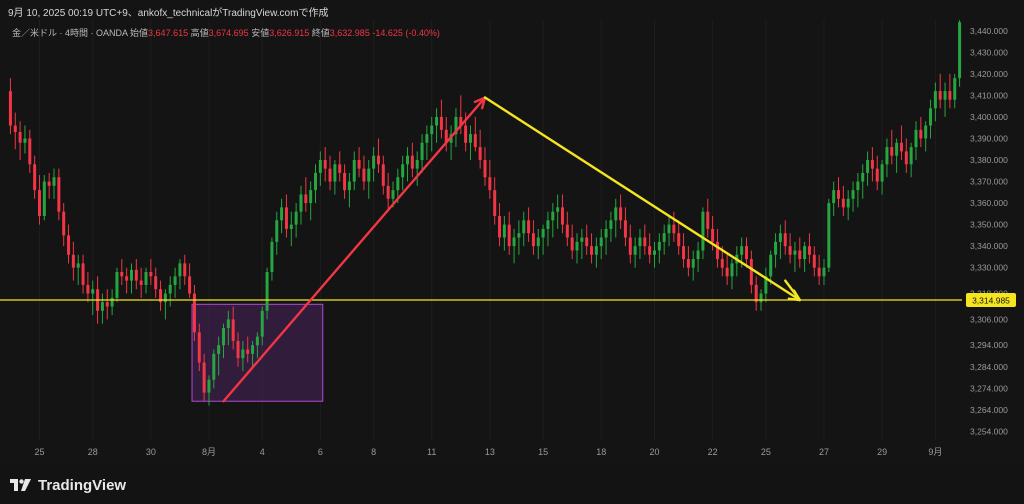 This screenshot has height=504, width=1024. I want to click on date-tick-label: 18, so click(601, 452).